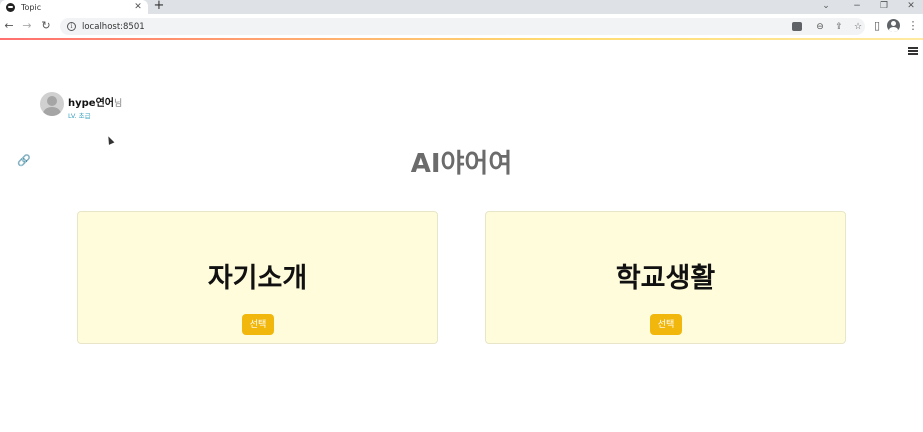 The height and width of the screenshot is (432, 923). Describe the element at coordinates (159, 7) in the screenshot. I see `new-tab-button: +` at that location.